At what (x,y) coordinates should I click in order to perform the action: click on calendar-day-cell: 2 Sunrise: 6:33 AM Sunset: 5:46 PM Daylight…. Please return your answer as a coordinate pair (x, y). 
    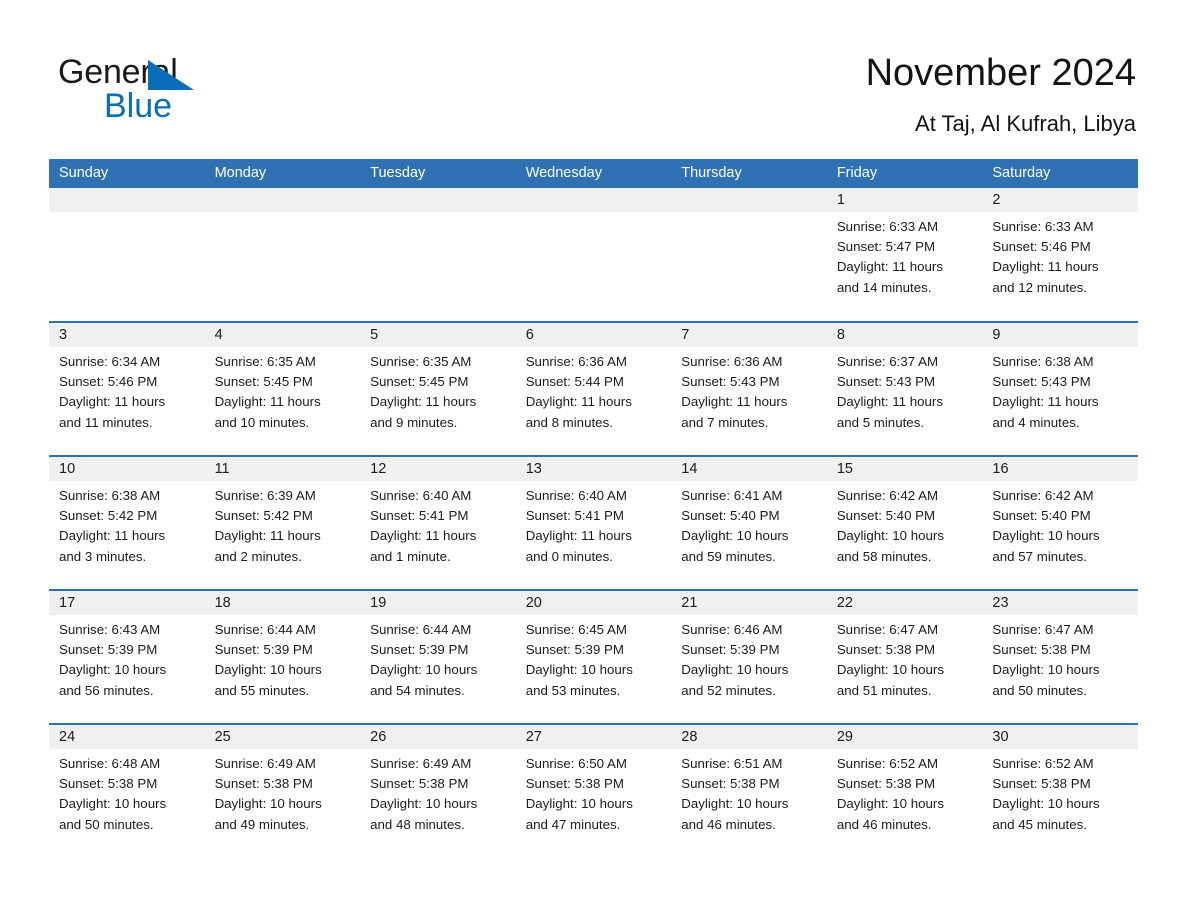
    Looking at the image, I should click on (1060, 255).